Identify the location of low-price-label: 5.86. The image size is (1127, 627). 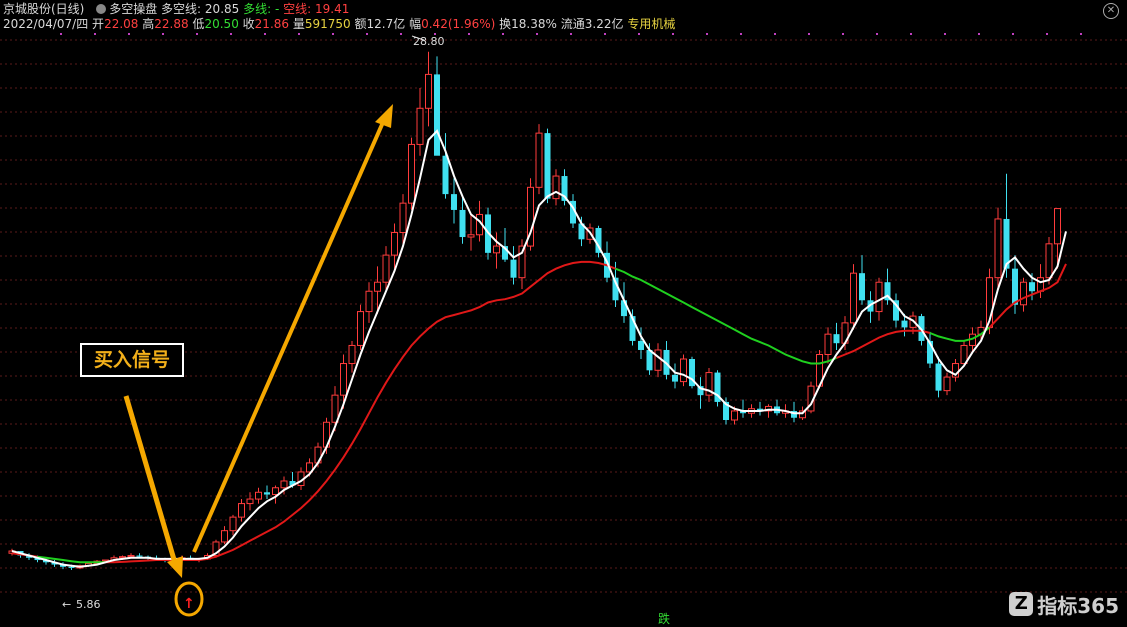
(88, 604).